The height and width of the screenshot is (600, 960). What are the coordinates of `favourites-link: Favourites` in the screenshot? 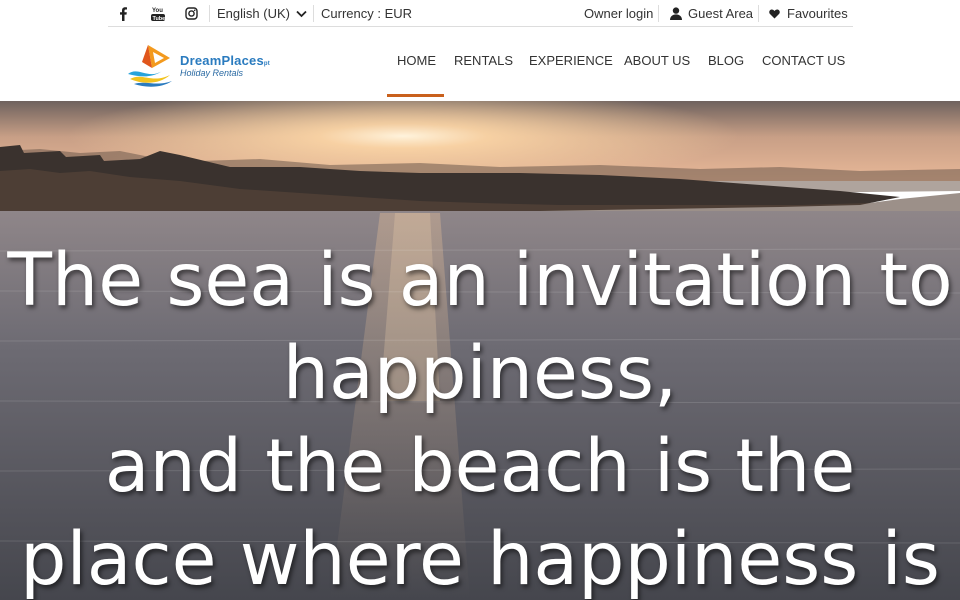 It's located at (808, 13).